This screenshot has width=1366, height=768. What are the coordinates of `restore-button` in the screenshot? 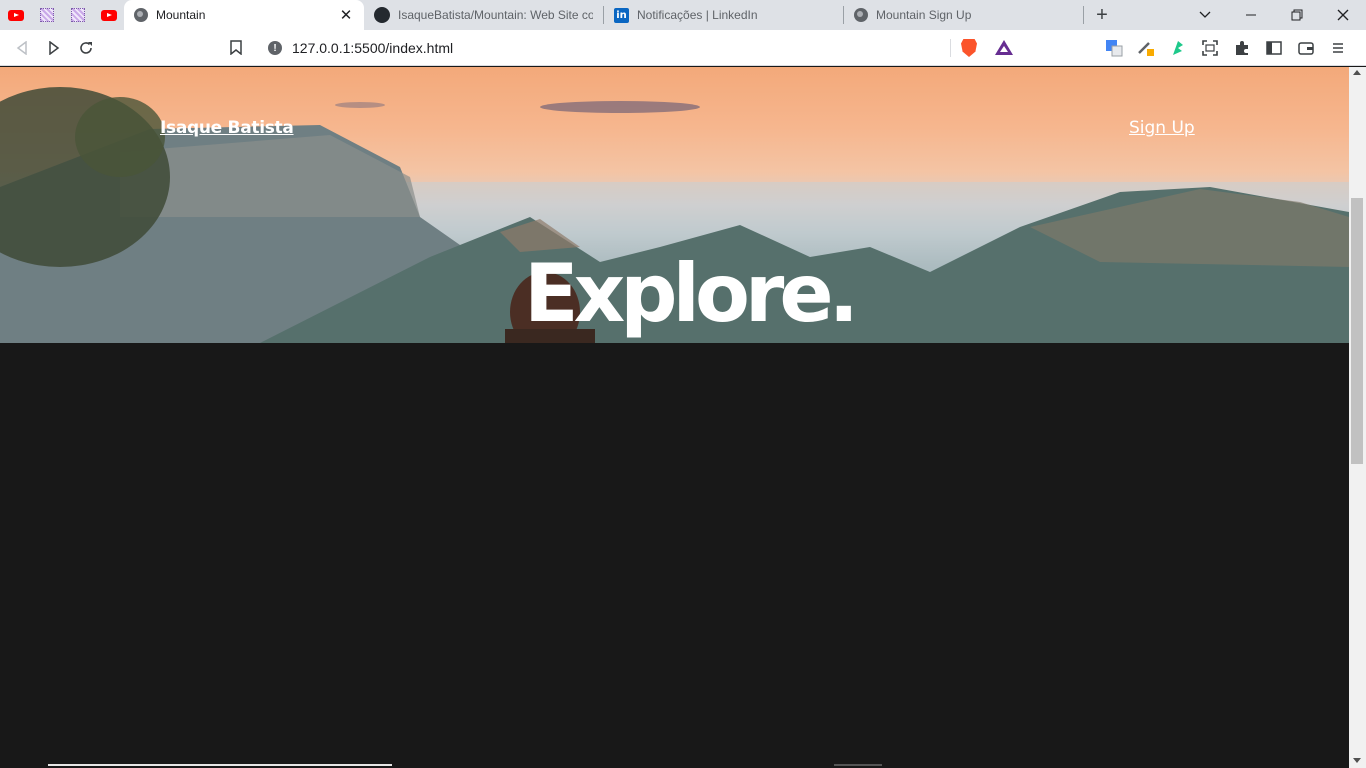 It's located at (1297, 15).